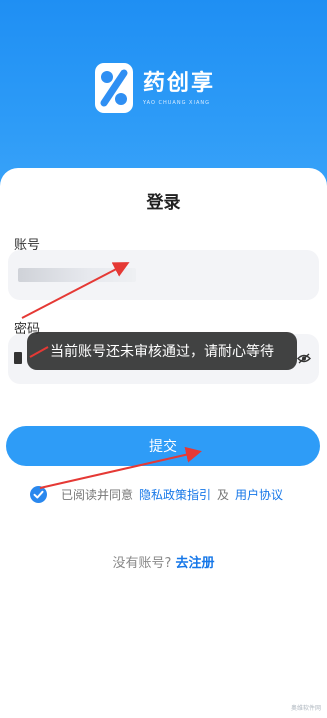 The height and width of the screenshot is (718, 327). I want to click on password-value, so click(18, 358).